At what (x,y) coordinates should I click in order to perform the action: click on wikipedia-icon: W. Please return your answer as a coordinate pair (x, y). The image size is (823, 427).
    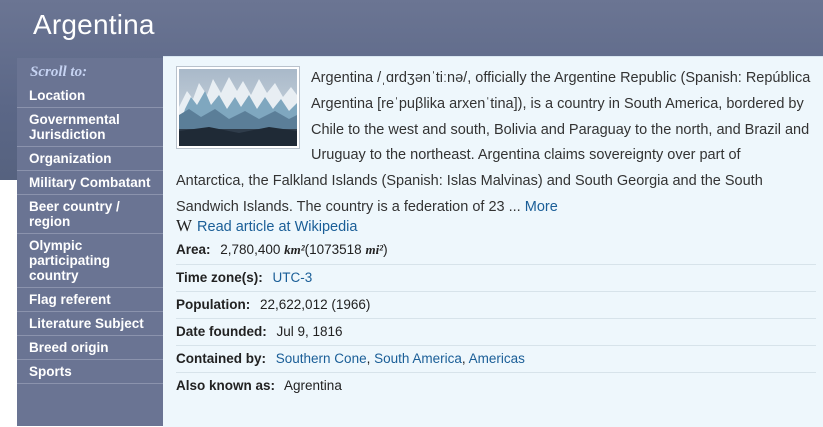
    Looking at the image, I should click on (184, 225).